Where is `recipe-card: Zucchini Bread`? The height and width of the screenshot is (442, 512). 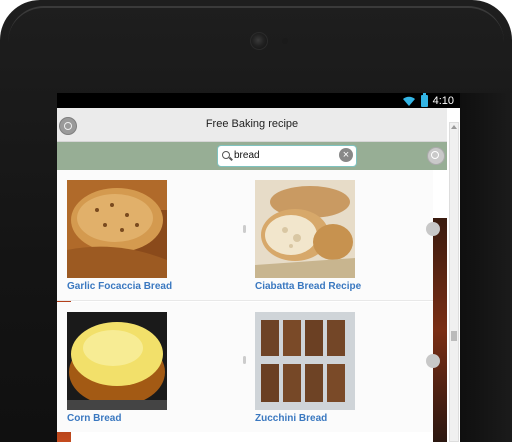
recipe-card: Zucchini Bread is located at coordinates (339, 367).